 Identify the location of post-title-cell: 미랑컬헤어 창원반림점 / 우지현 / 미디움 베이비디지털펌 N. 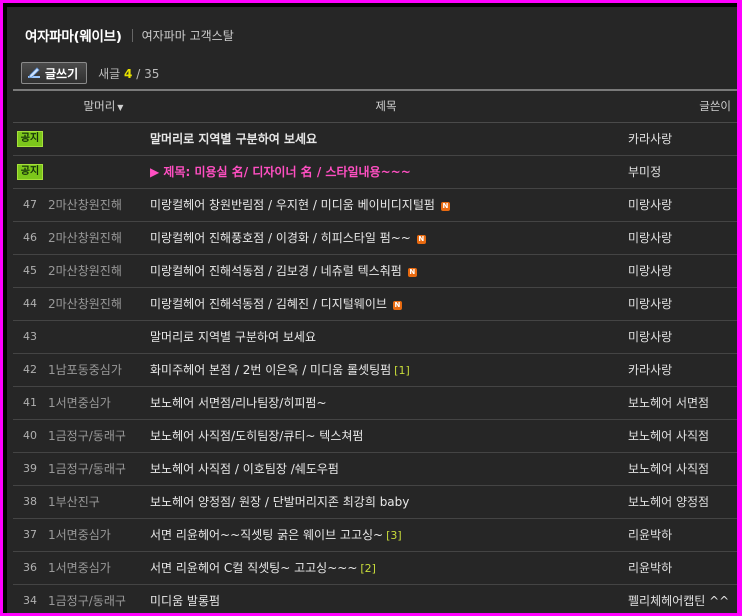
(386, 204).